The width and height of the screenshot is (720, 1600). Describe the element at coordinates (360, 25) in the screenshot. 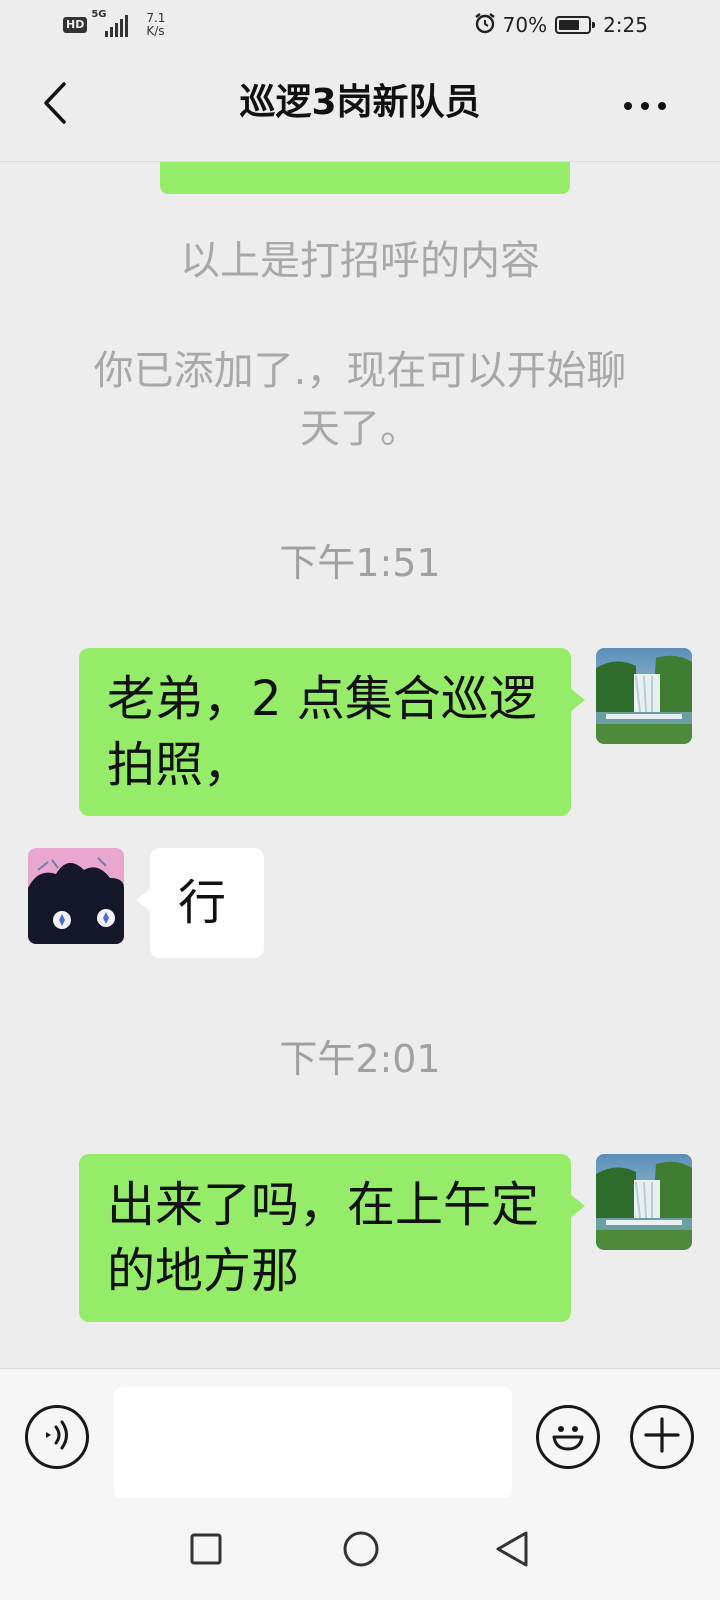

I see `status-bar: HD 5G 7.1 K/s 70% 2:25` at that location.